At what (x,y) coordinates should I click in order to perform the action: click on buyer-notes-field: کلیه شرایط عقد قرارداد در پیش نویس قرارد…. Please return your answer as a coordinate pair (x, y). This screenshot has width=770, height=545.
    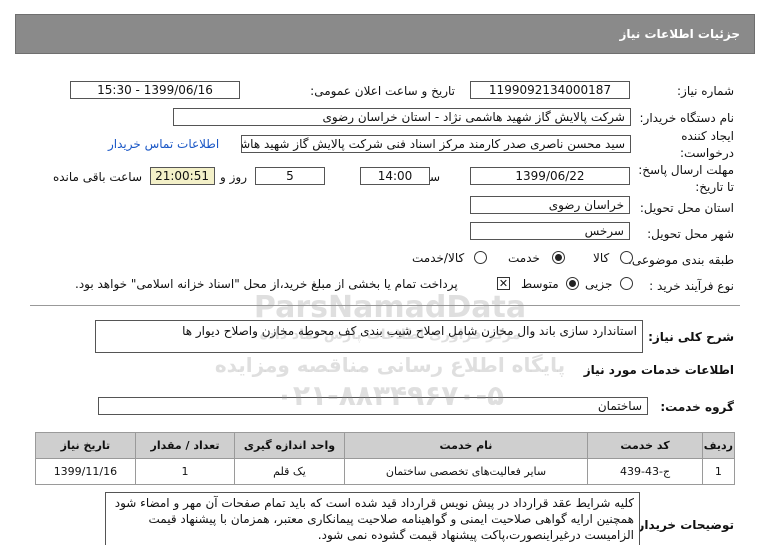
    Looking at the image, I should click on (372, 518).